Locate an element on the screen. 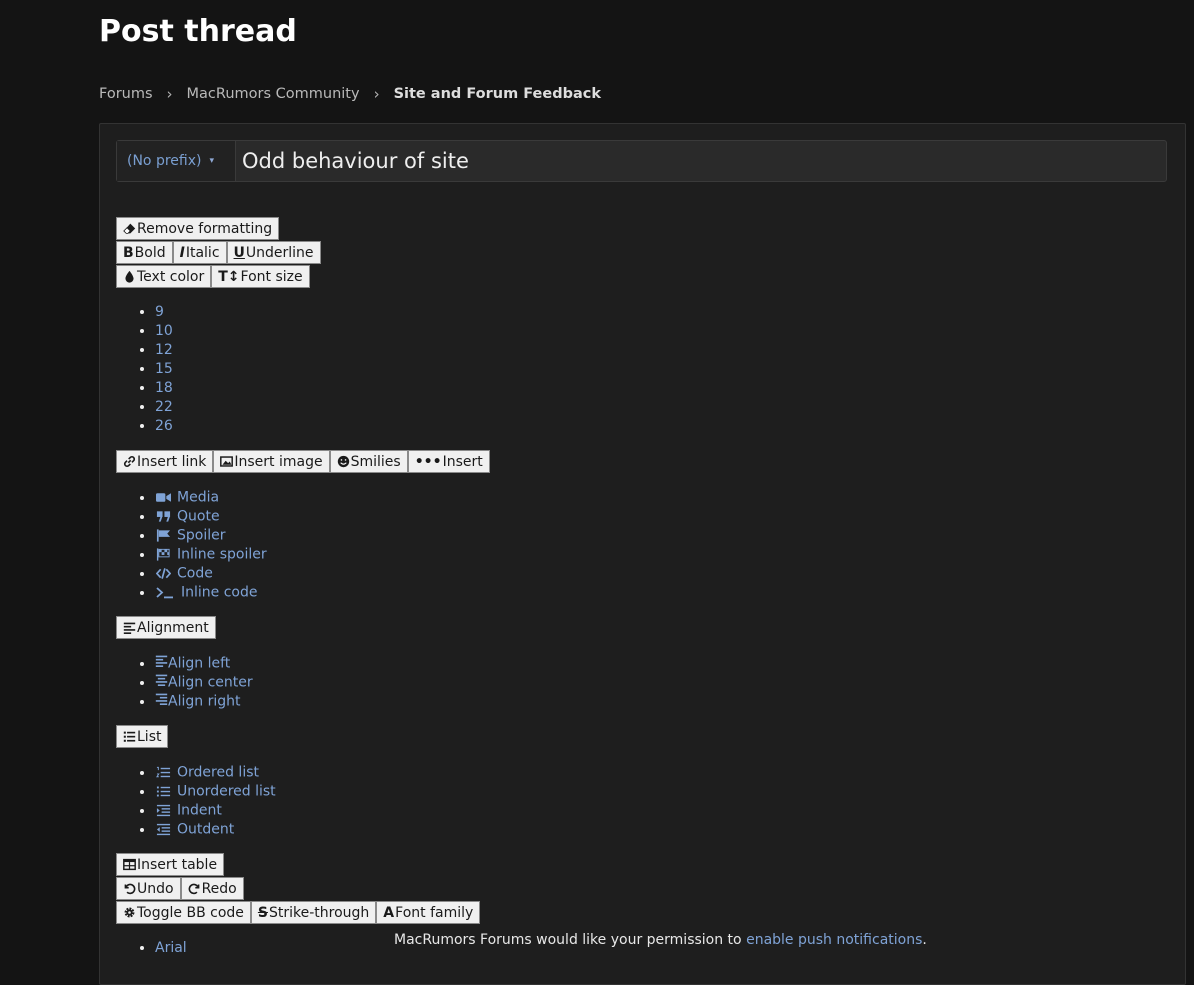 Image resolution: width=1194 pixels, height=985 pixels. terminal-icon is located at coordinates (165, 592).